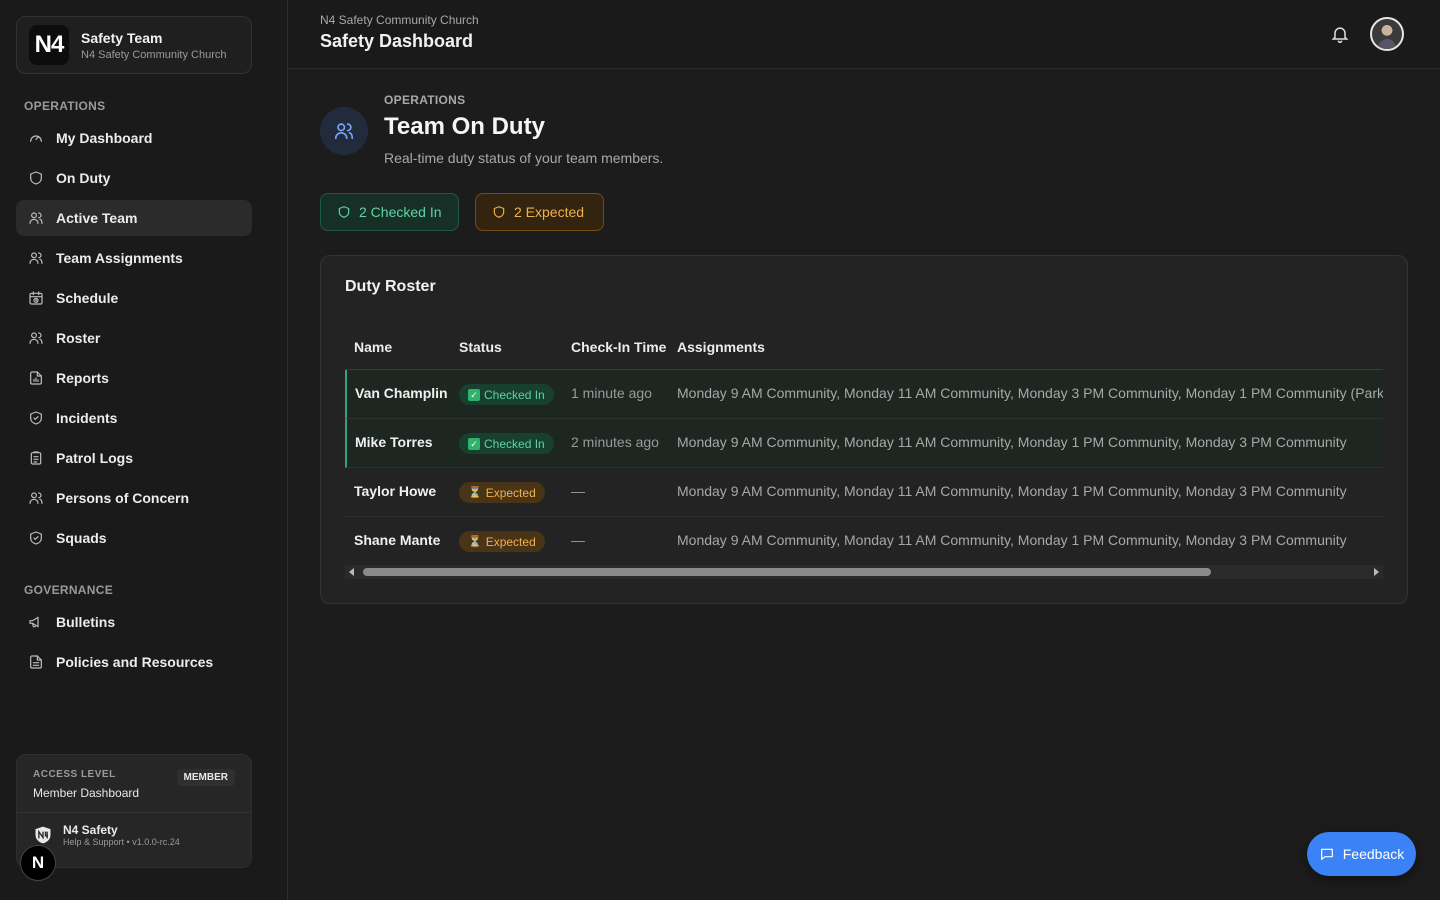 The image size is (1440, 900). What do you see at coordinates (36, 458) in the screenshot?
I see `clipboard-icon` at bounding box center [36, 458].